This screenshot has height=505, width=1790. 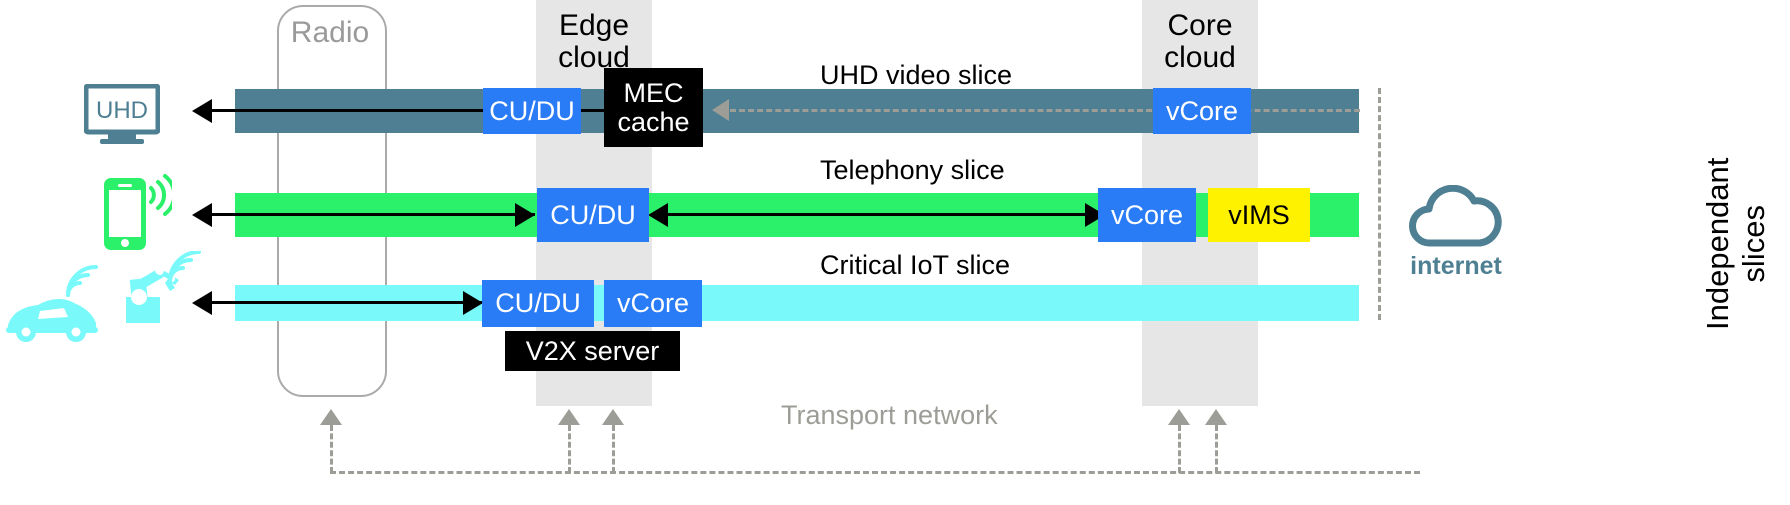 What do you see at coordinates (658, 215) in the screenshot?
I see `telephony-arrow-head-to-cudu-right` at bounding box center [658, 215].